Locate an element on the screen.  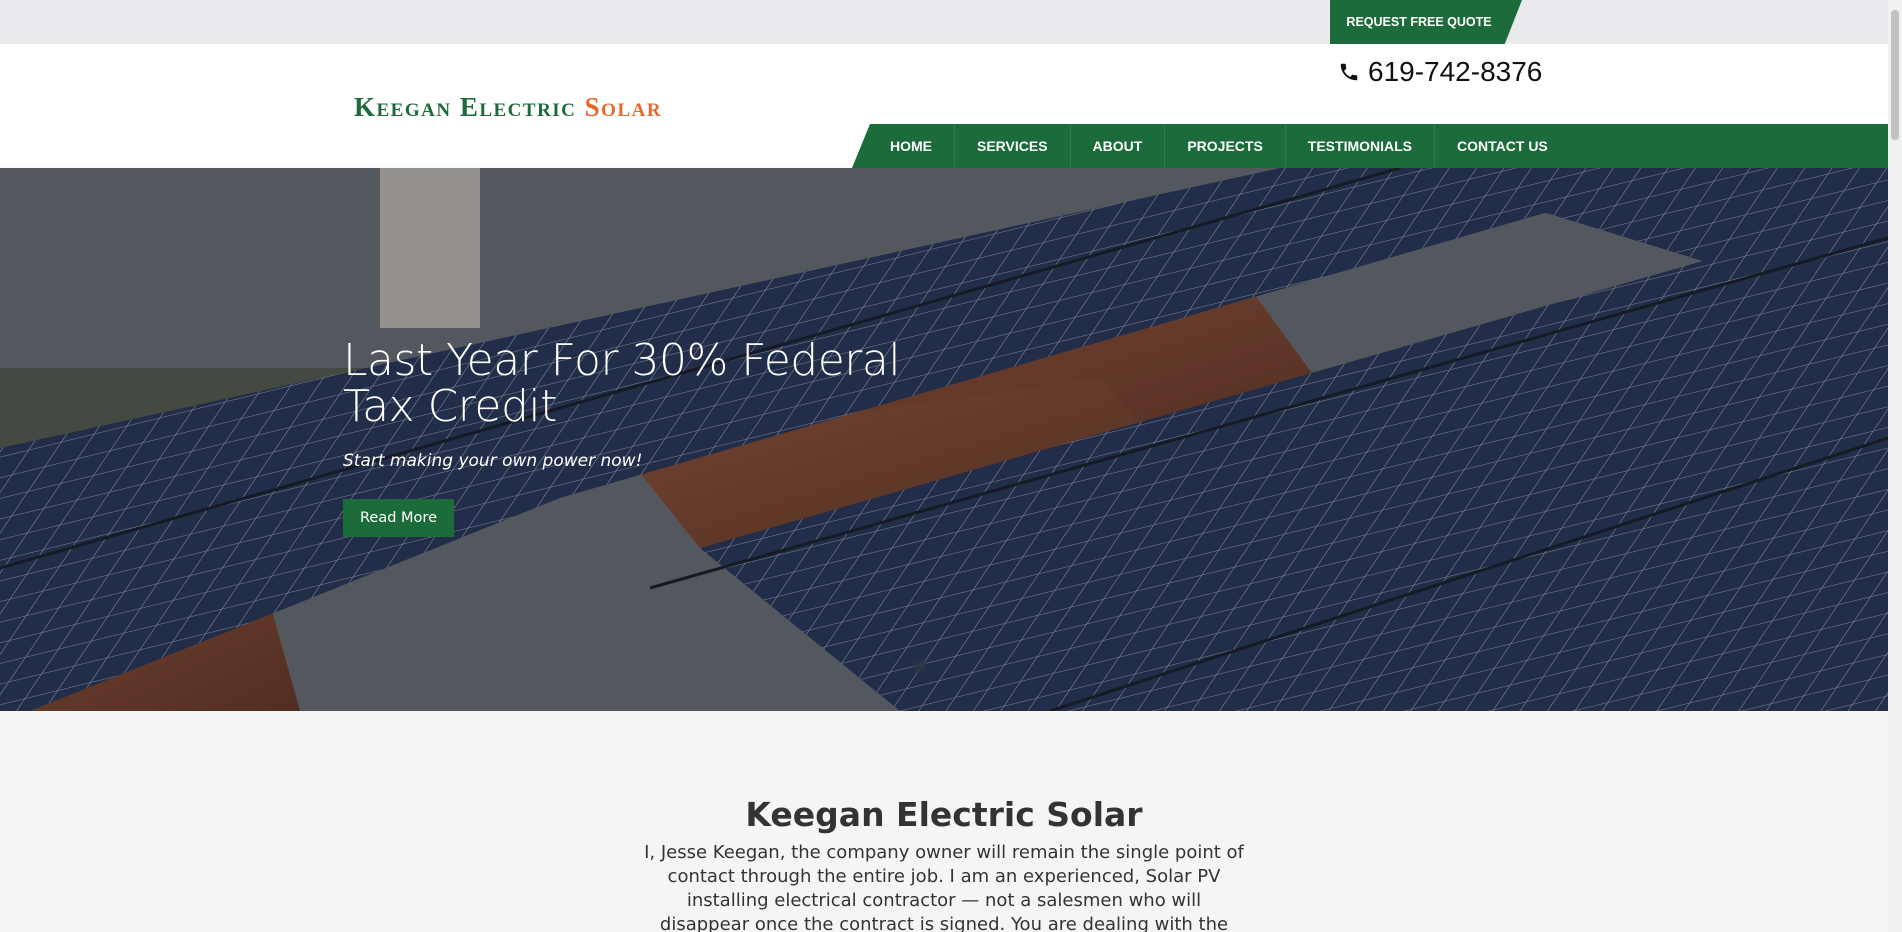
nav-item-testimonials: TESTIMONIALS is located at coordinates (1361, 146).